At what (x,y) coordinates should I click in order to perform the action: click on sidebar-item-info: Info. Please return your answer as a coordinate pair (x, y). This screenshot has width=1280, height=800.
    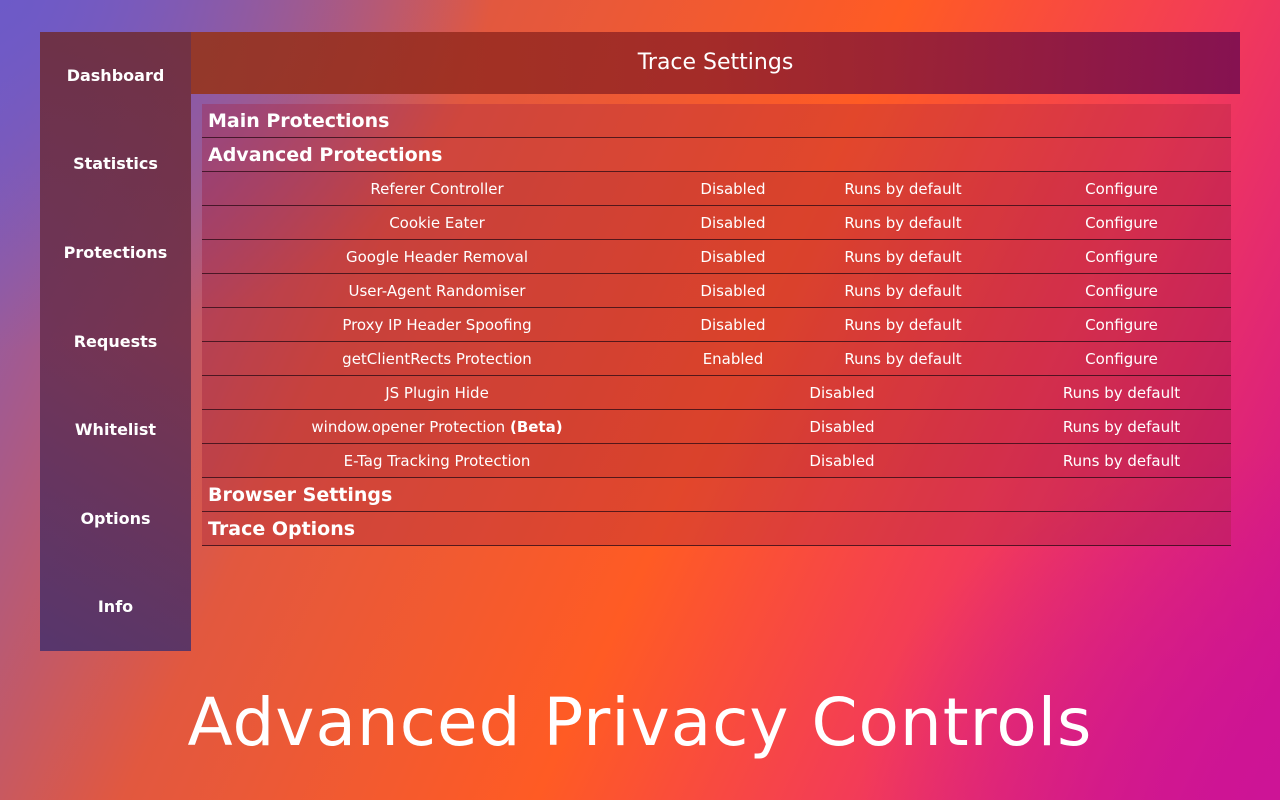
    Looking at the image, I should click on (115, 606).